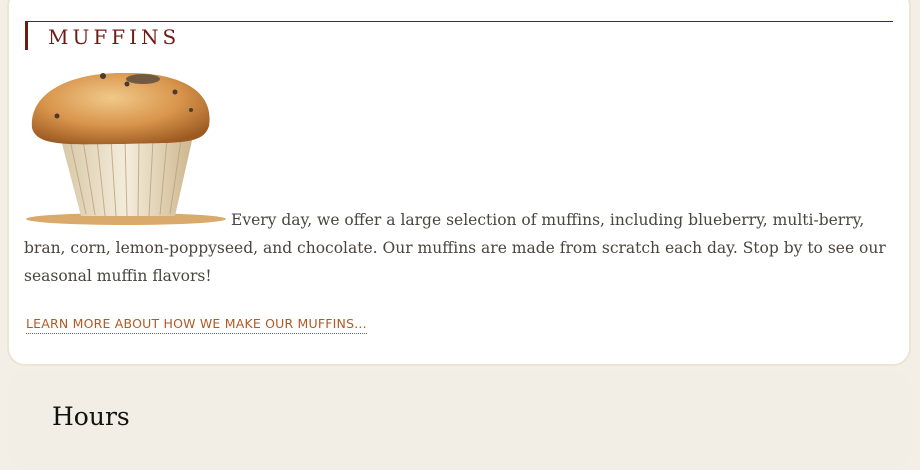  Describe the element at coordinates (126, 148) in the screenshot. I see `muffin-image` at that location.